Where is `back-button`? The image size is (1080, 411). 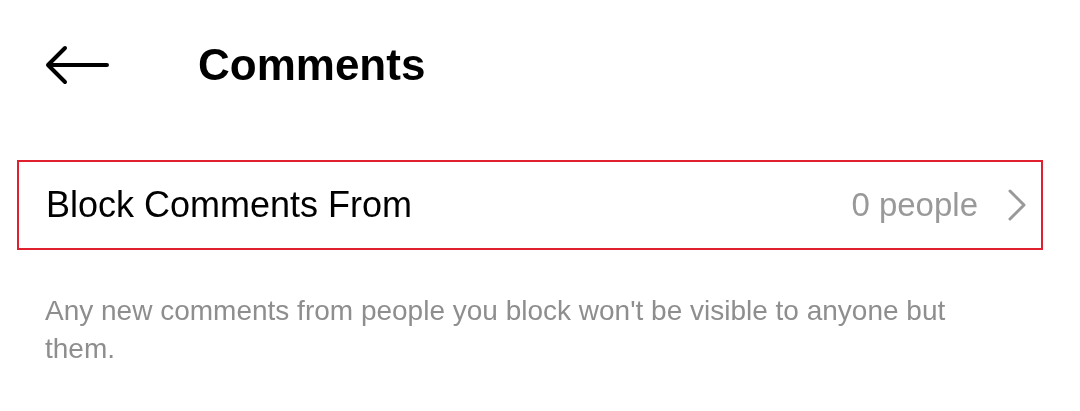 back-button is located at coordinates (77, 65).